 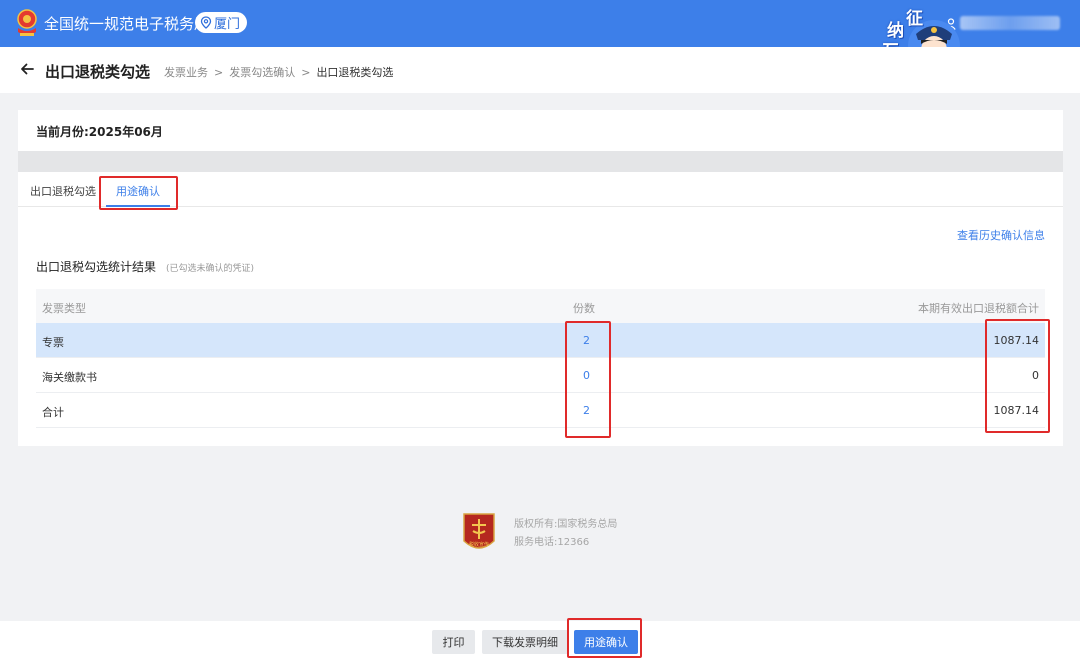 What do you see at coordinates (540, 130) in the screenshot?
I see `current-month-card: 当前月份:2025年06月` at bounding box center [540, 130].